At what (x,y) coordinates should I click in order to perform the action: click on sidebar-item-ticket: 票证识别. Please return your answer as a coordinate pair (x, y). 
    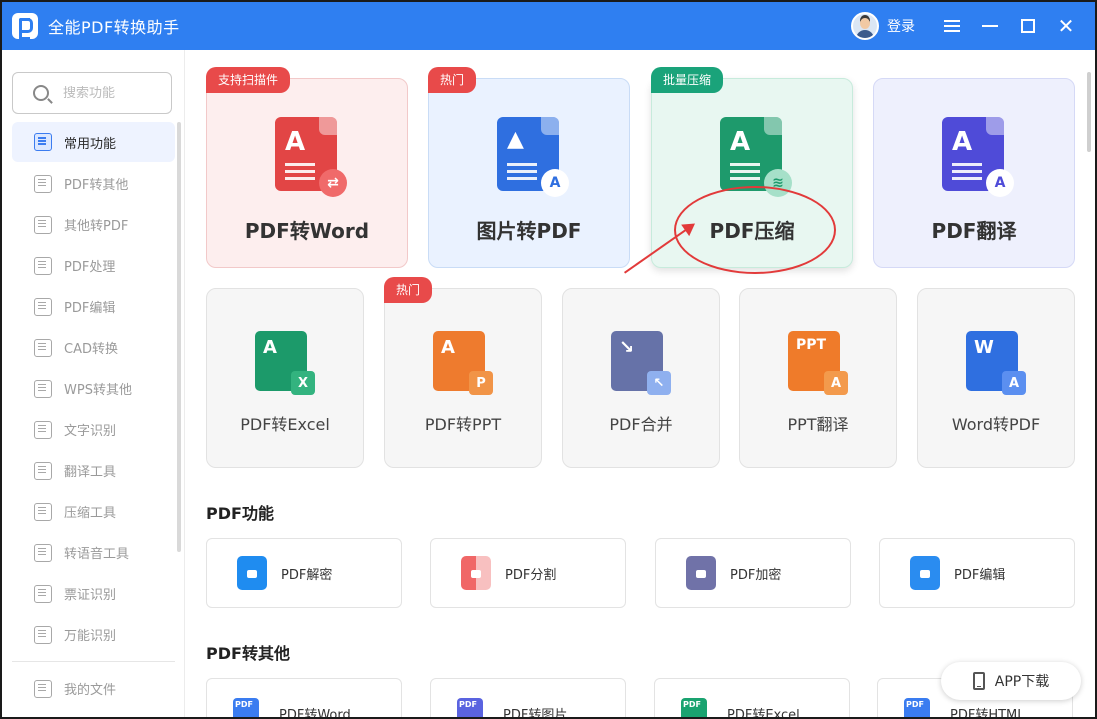
    Looking at the image, I should click on (93, 593).